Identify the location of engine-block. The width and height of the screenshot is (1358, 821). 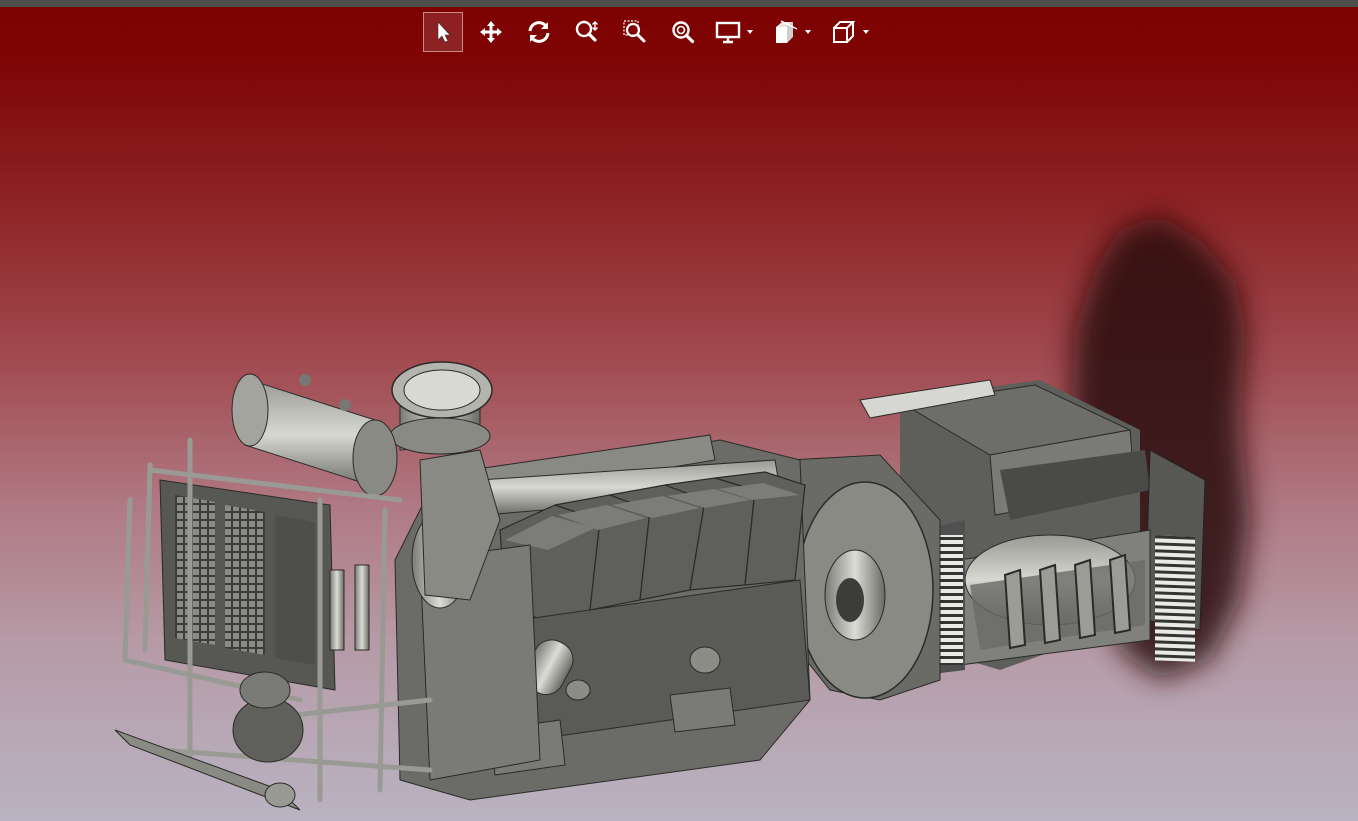
(602, 617).